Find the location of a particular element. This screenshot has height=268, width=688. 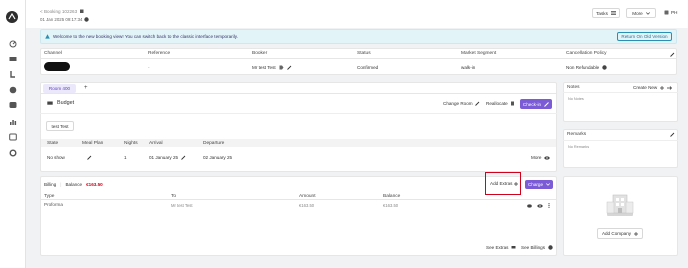

col-to: To is located at coordinates (174, 196).